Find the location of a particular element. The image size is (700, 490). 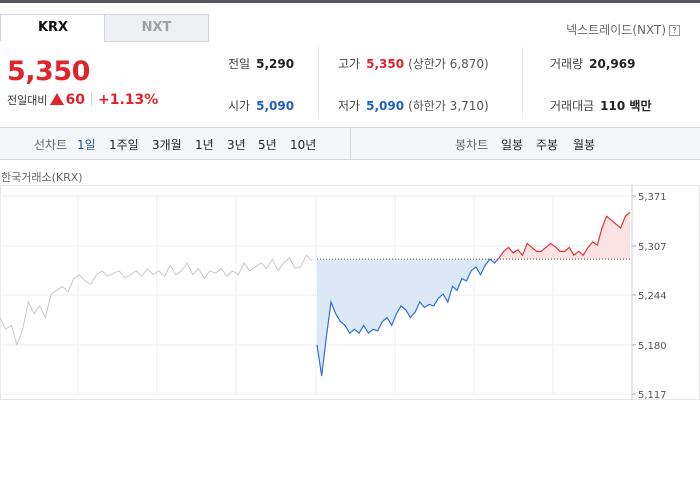

change-amount: 60 is located at coordinates (75, 100).